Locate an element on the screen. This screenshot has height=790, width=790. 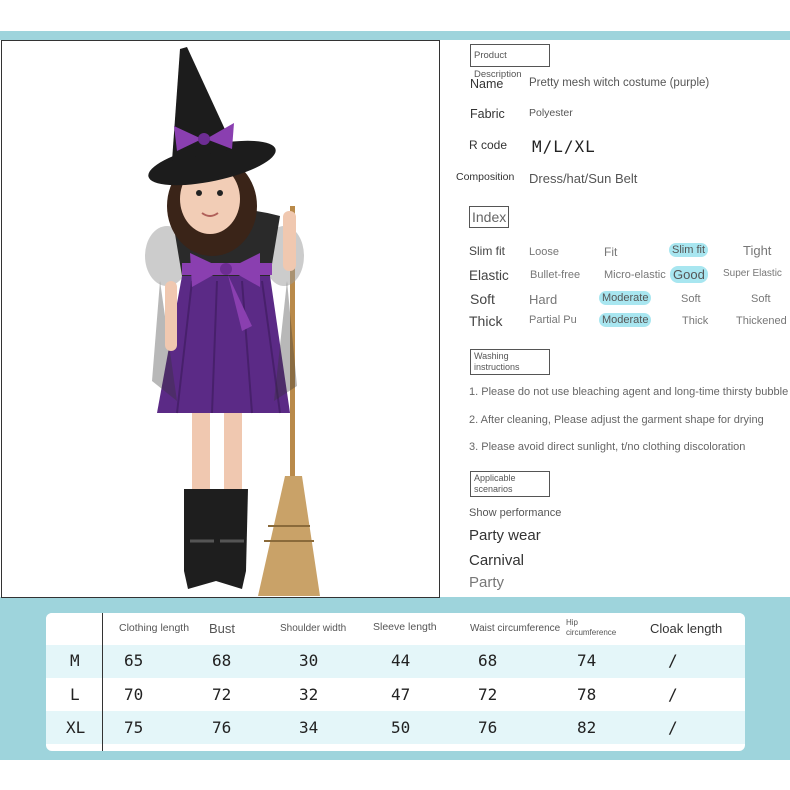
index-option-selected: Slim fit is located at coordinates (688, 250).